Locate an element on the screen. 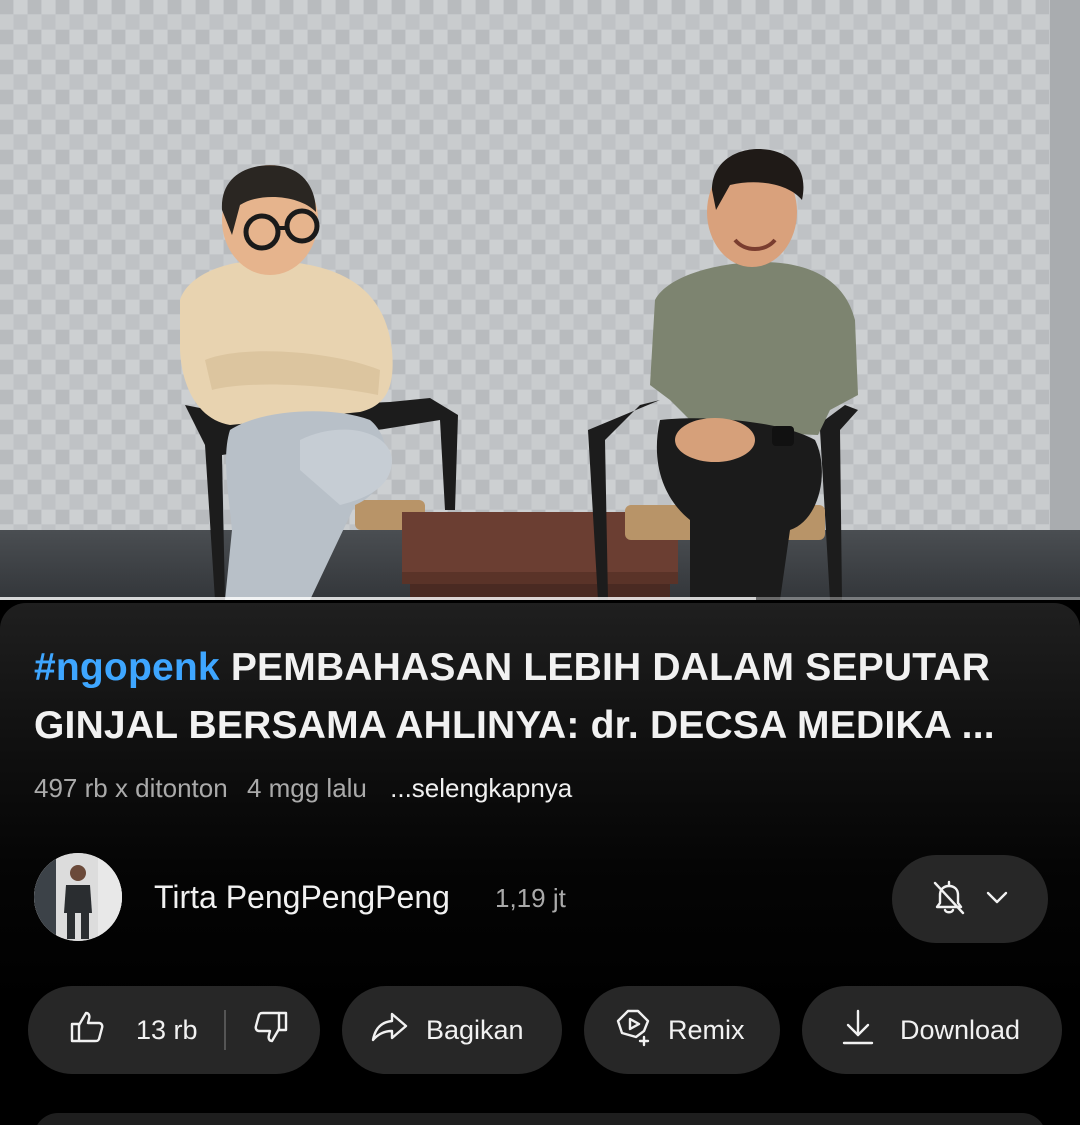 Image resolution: width=1080 pixels, height=1125 pixels. channel-row: Tirta PengPengPeng 1,19 jt is located at coordinates (541, 898).